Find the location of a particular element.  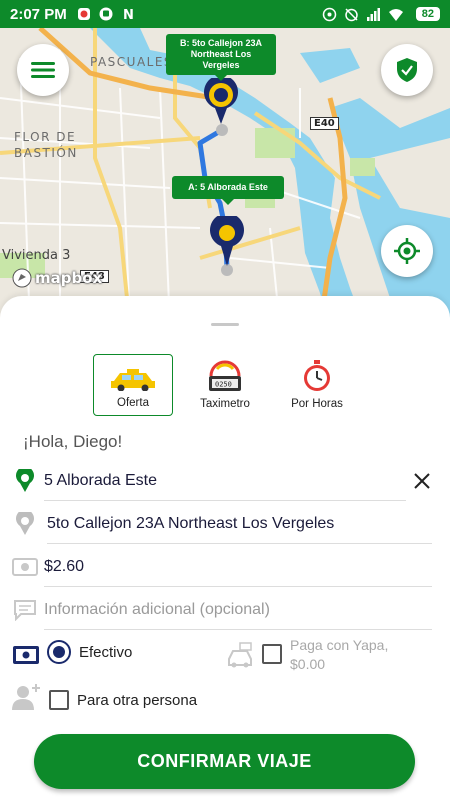

destination-tooltip-line1: B: 5to Callejon 23A is located at coordinates (220, 43).